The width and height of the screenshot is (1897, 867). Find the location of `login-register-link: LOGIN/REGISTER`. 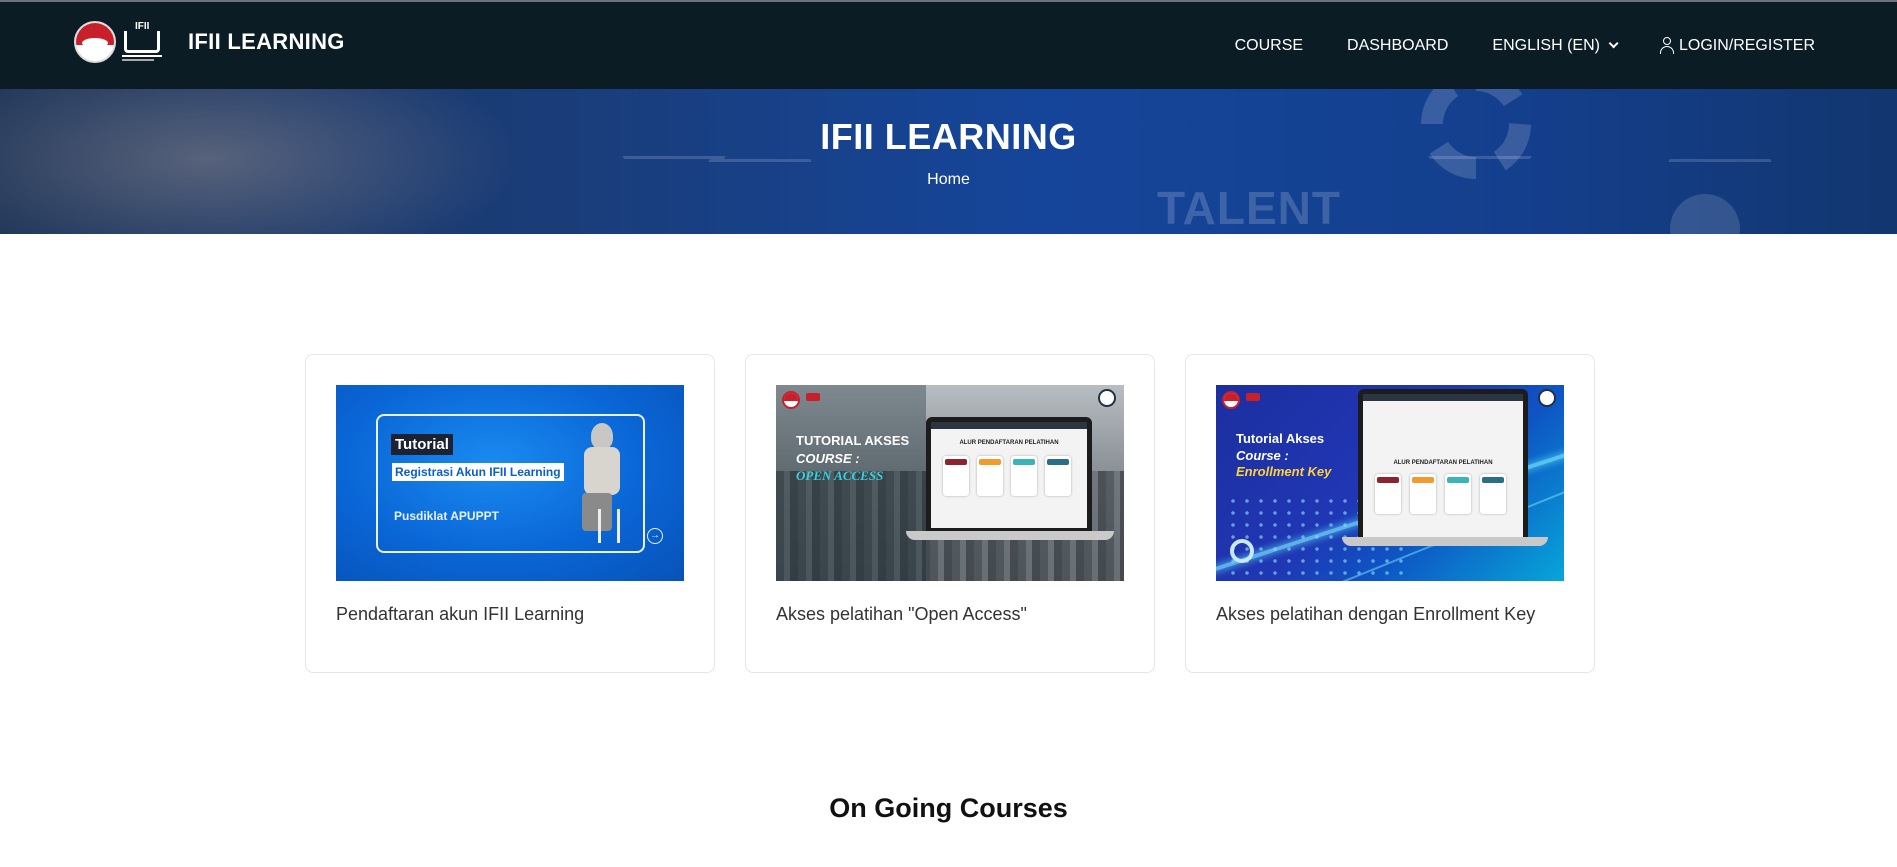

login-register-link: LOGIN/REGISTER is located at coordinates (1737, 46).